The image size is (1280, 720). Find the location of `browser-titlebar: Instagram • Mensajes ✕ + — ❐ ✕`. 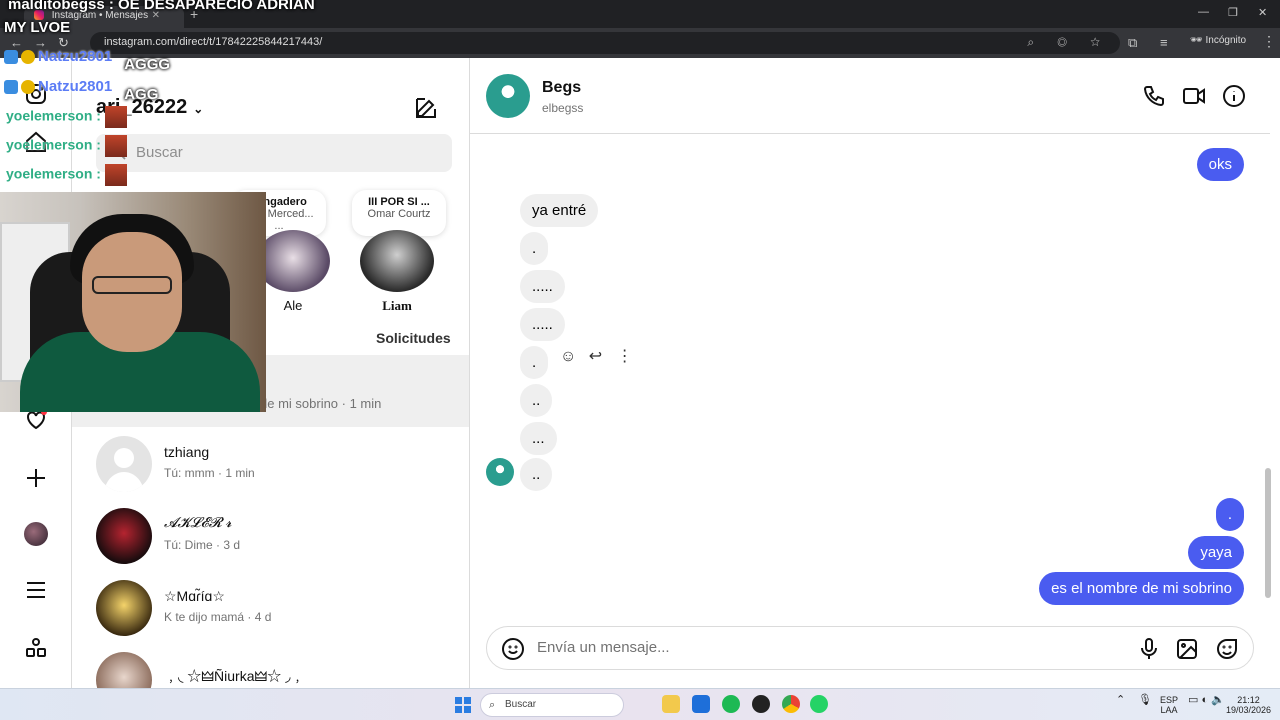

browser-titlebar: Instagram • Mensajes ✕ + — ❐ ✕ is located at coordinates (640, 14).